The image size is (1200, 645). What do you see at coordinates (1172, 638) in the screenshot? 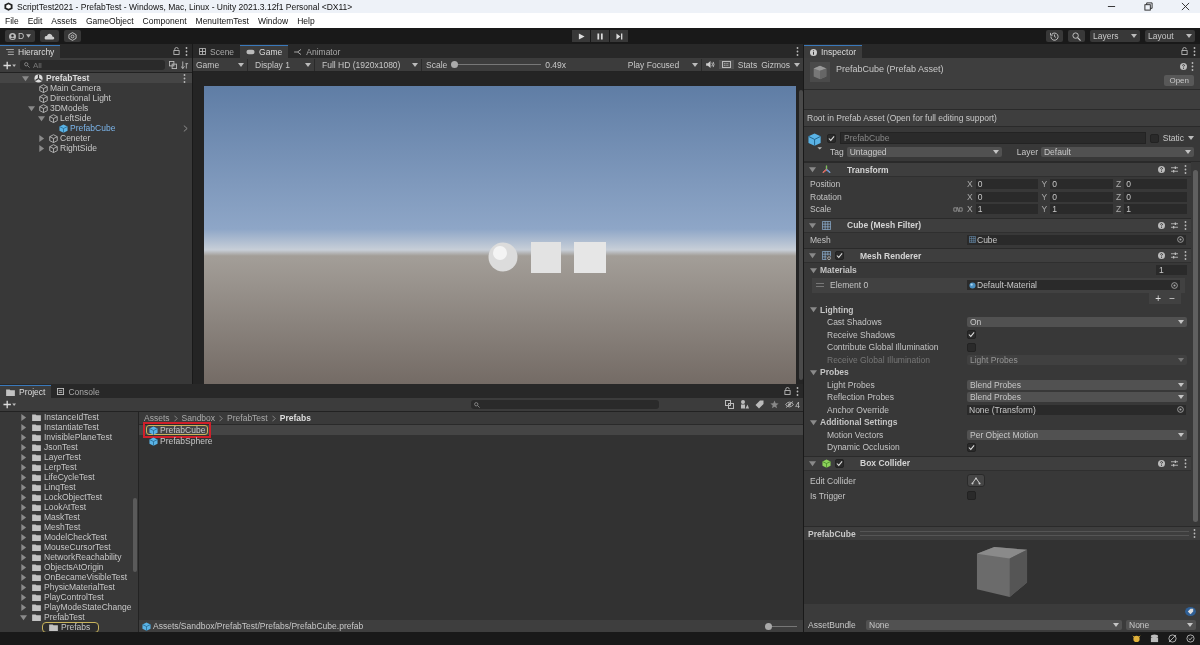
I see `network-icon` at bounding box center [1172, 638].